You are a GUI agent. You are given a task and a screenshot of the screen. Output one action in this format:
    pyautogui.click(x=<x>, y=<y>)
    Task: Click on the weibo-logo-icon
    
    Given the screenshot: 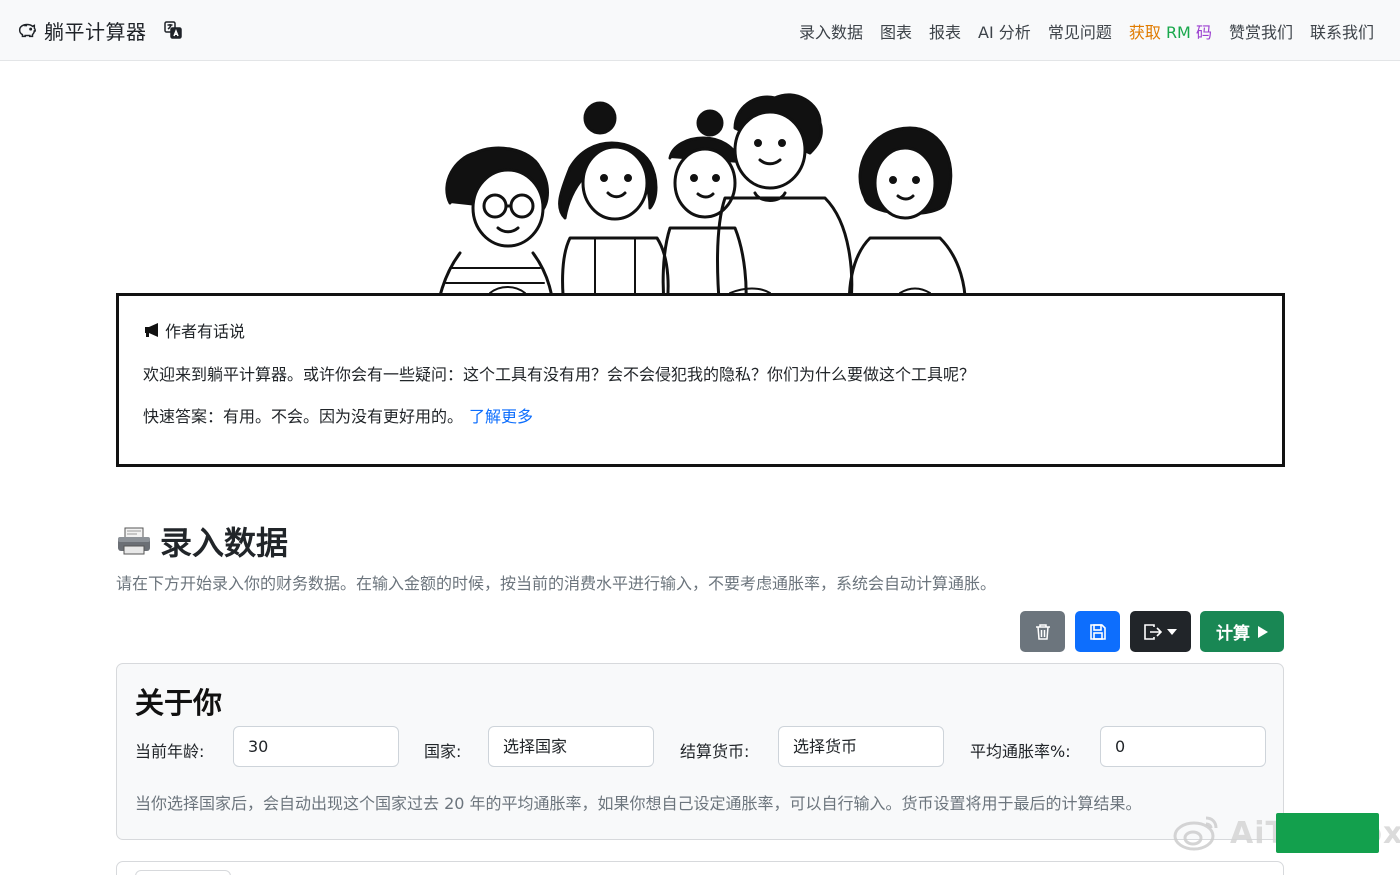 What is the action you would take?
    pyautogui.click(x=1195, y=833)
    